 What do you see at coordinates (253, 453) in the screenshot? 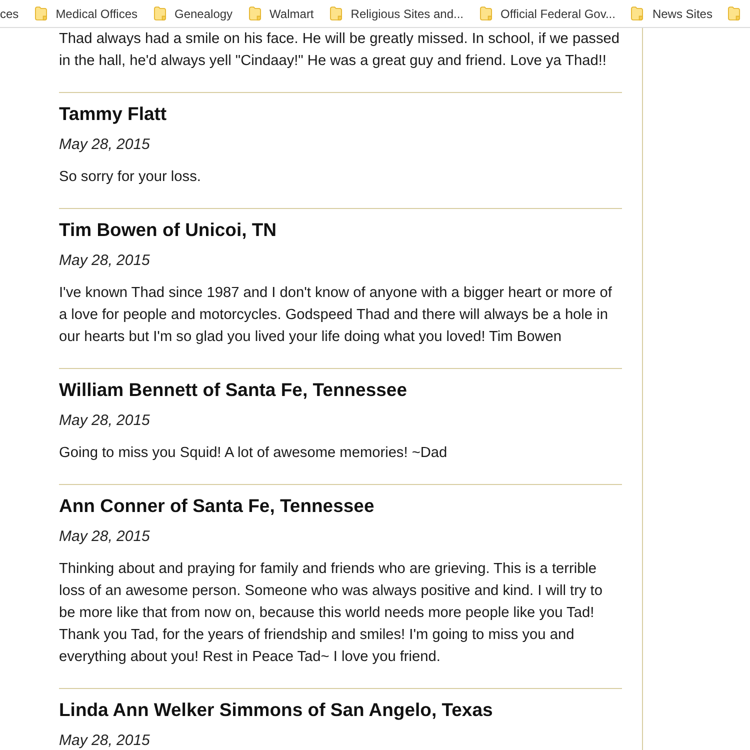
I see `comment-text: Going to miss you Squid! A lot of awesome memories! ~Dad` at bounding box center [253, 453].